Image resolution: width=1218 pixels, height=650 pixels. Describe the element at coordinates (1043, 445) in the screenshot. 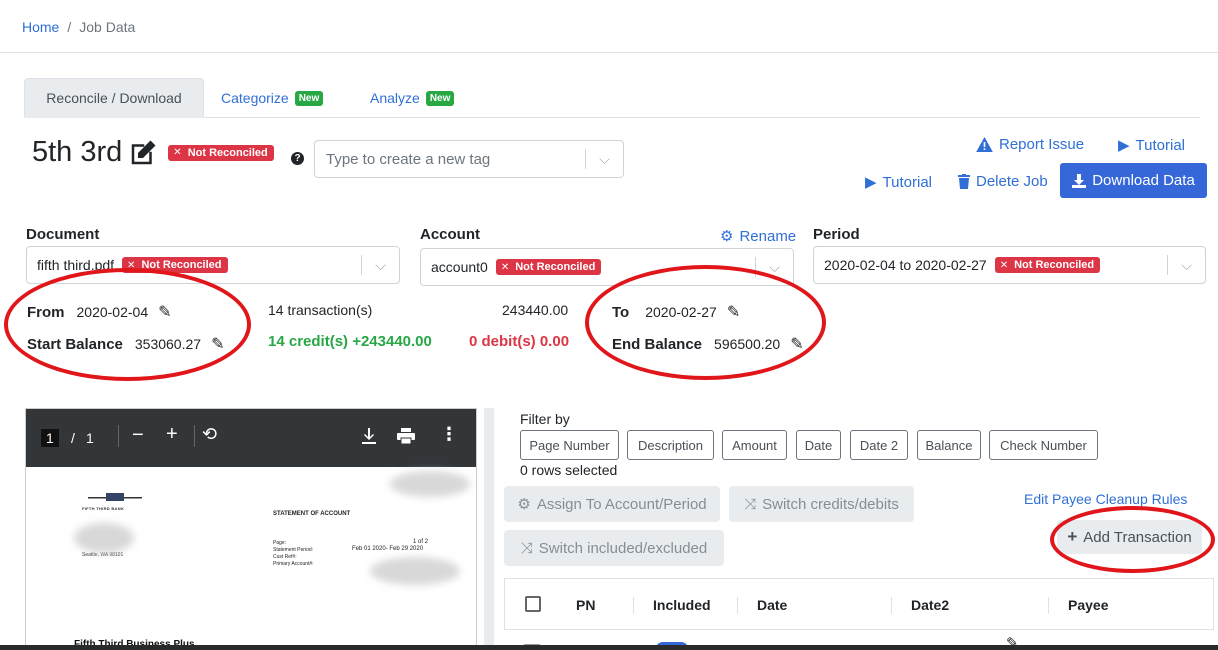

I see `filter-check-number-button: Check Number` at that location.